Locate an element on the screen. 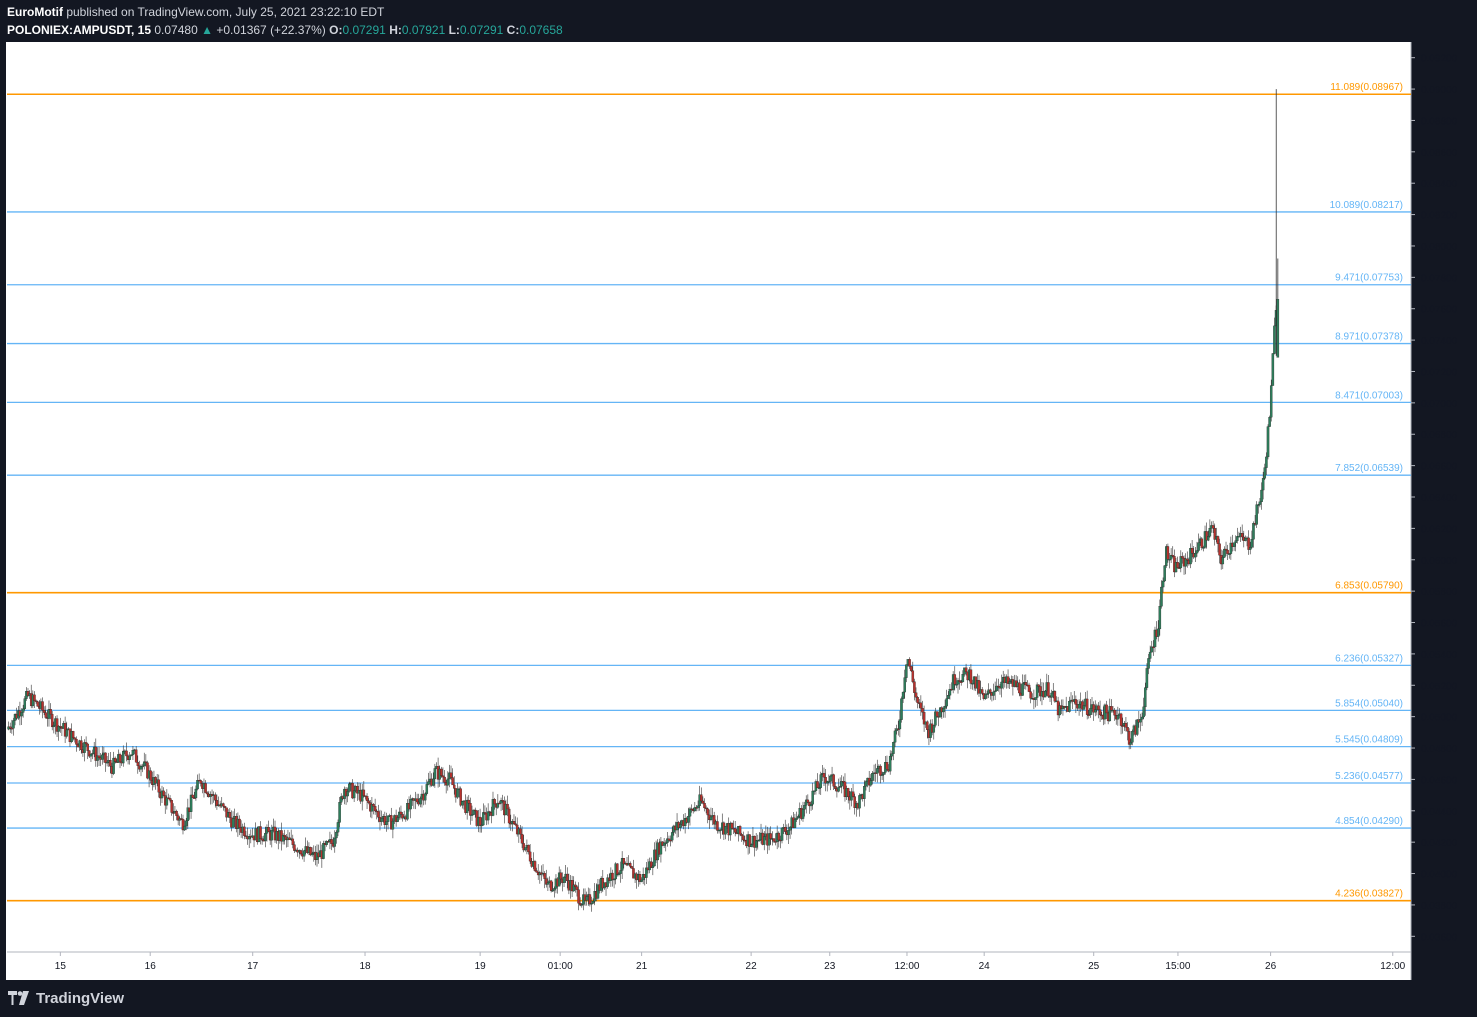  y-tick-label: 0.05800 is located at coordinates (1439, 592).